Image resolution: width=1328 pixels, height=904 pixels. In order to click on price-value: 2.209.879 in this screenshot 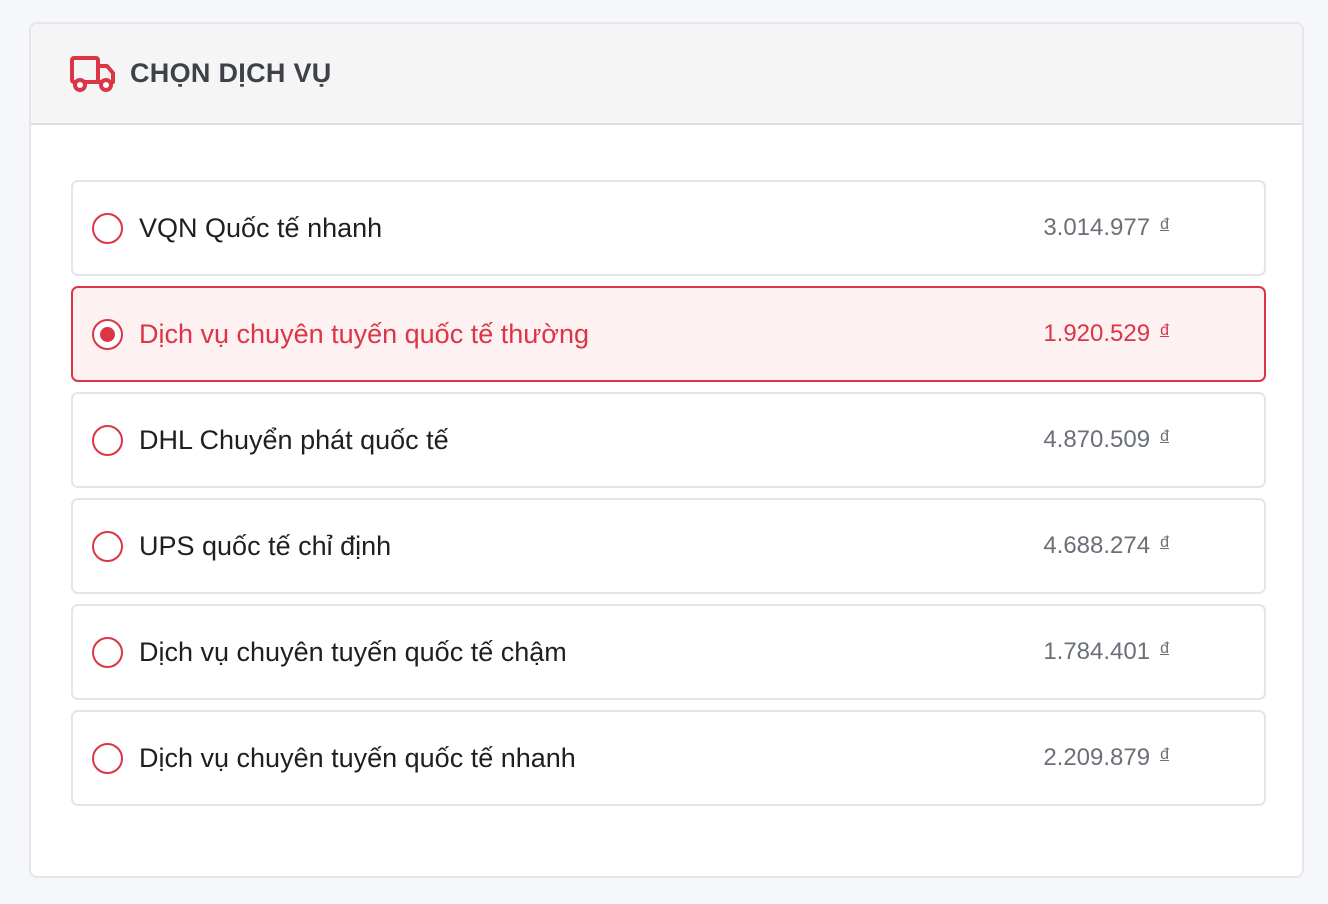, I will do `click(1097, 757)`.